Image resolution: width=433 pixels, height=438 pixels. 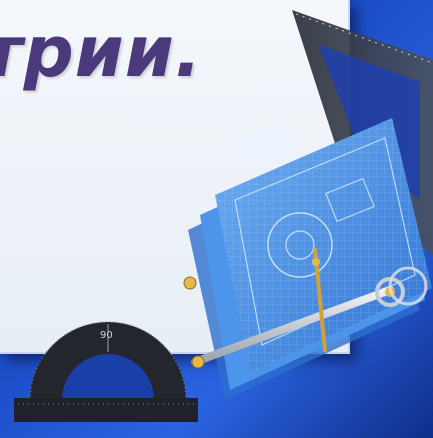 What do you see at coordinates (106, 335) in the screenshot?
I see `protractor-mark-90: 90` at bounding box center [106, 335].